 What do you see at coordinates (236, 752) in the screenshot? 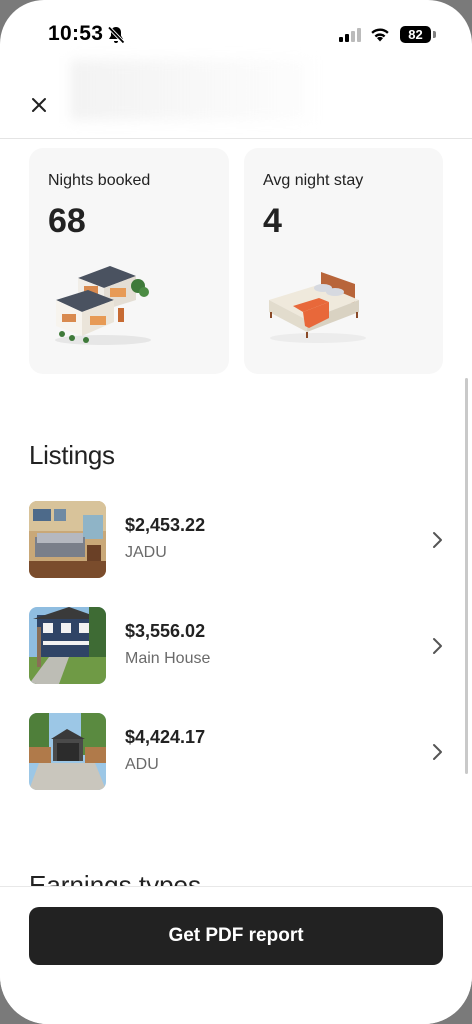
I see `listing-row-adu: $4,424.17 ADU` at bounding box center [236, 752].